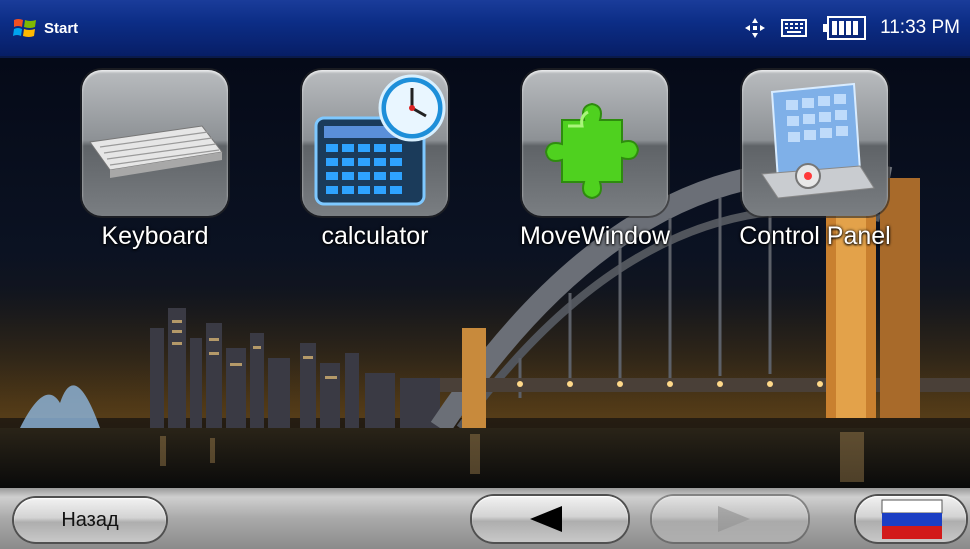 The image size is (970, 549). I want to click on calculator-icon, so click(380, 140).